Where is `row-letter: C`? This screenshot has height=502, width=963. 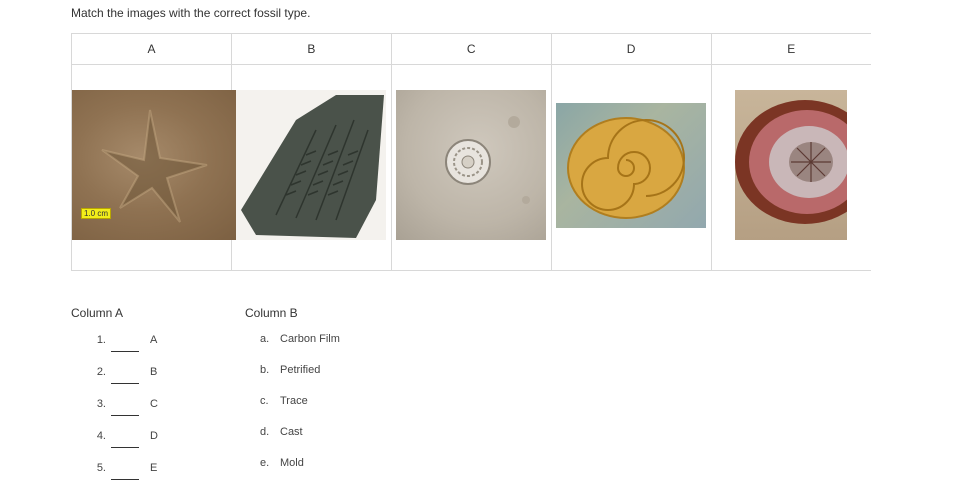
row-letter: C is located at coordinates (154, 404).